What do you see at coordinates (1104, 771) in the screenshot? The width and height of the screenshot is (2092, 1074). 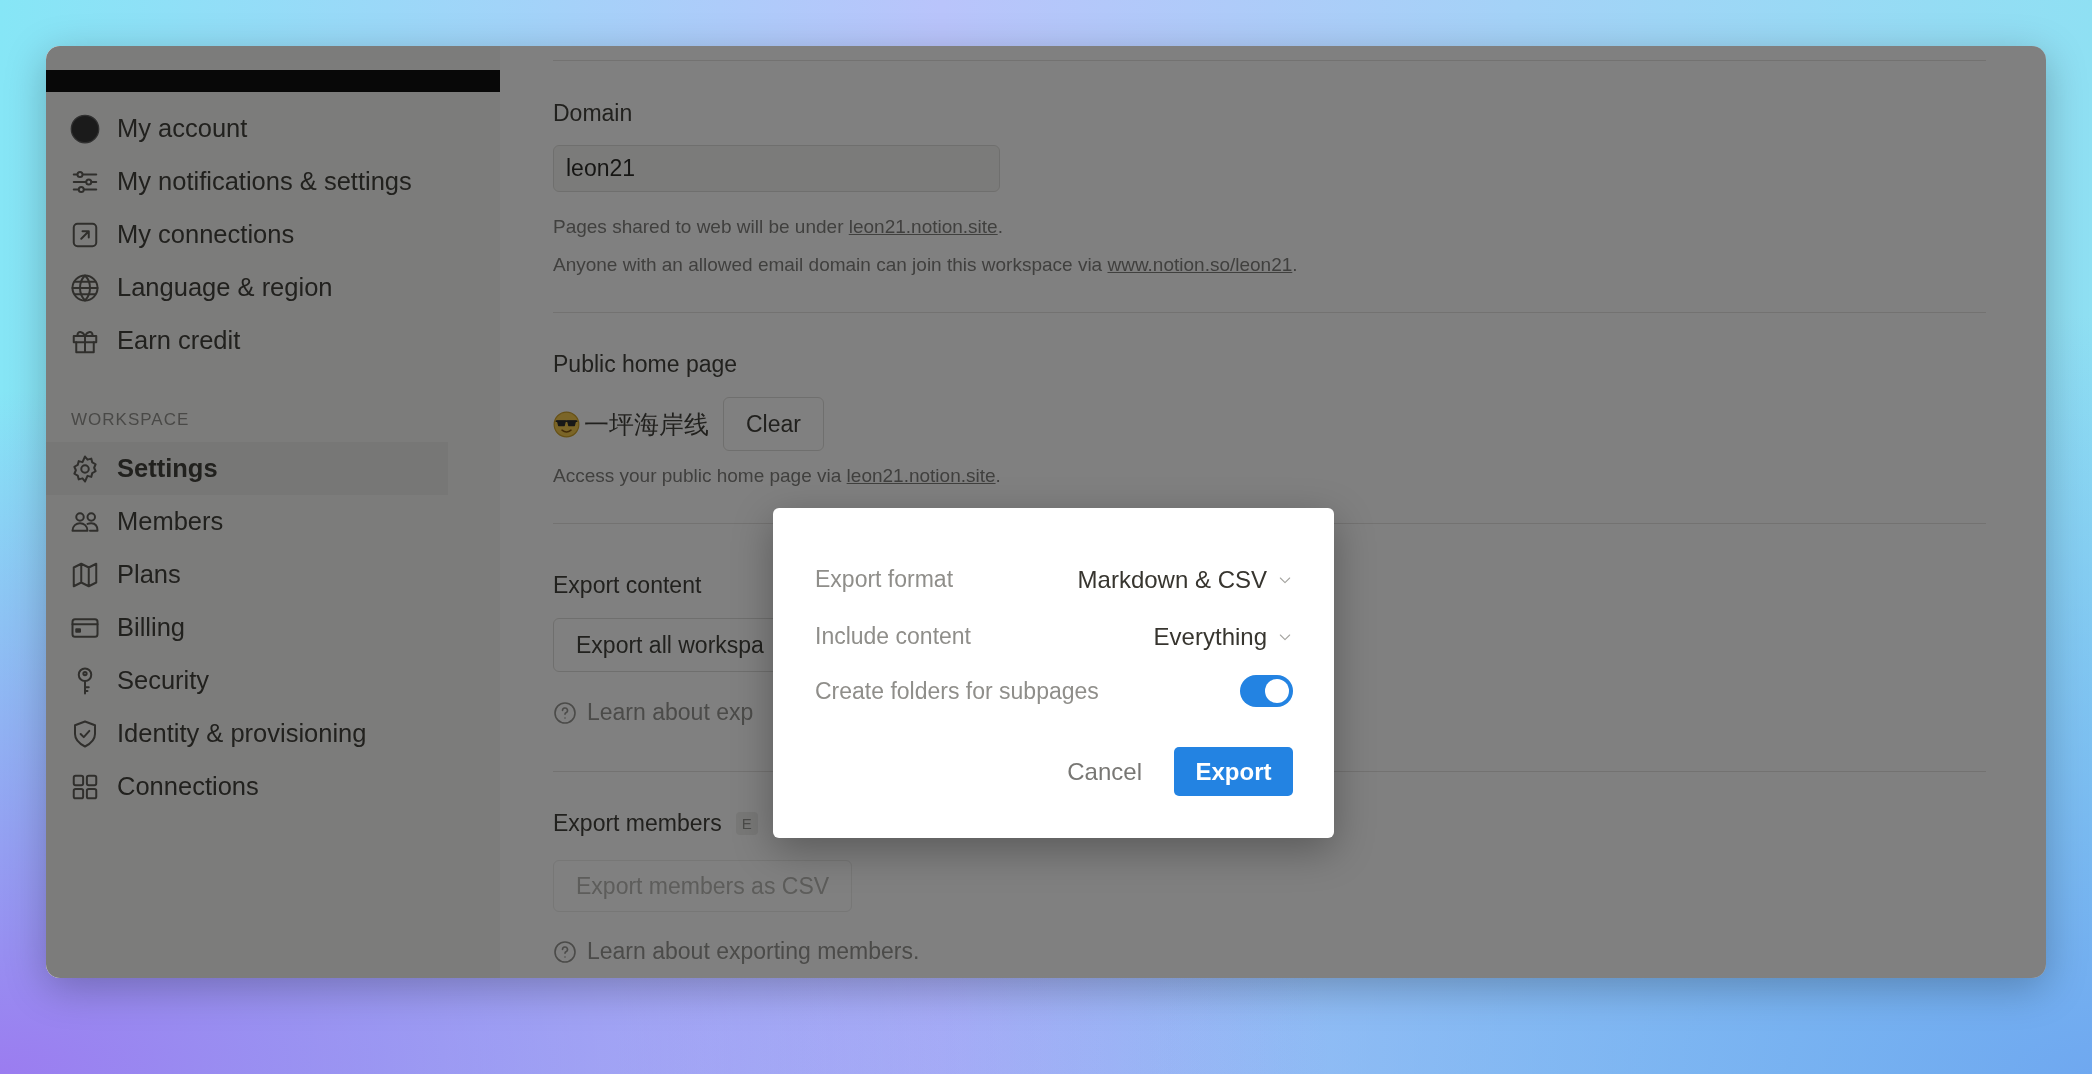 I see `cancel-button: Cancel` at bounding box center [1104, 771].